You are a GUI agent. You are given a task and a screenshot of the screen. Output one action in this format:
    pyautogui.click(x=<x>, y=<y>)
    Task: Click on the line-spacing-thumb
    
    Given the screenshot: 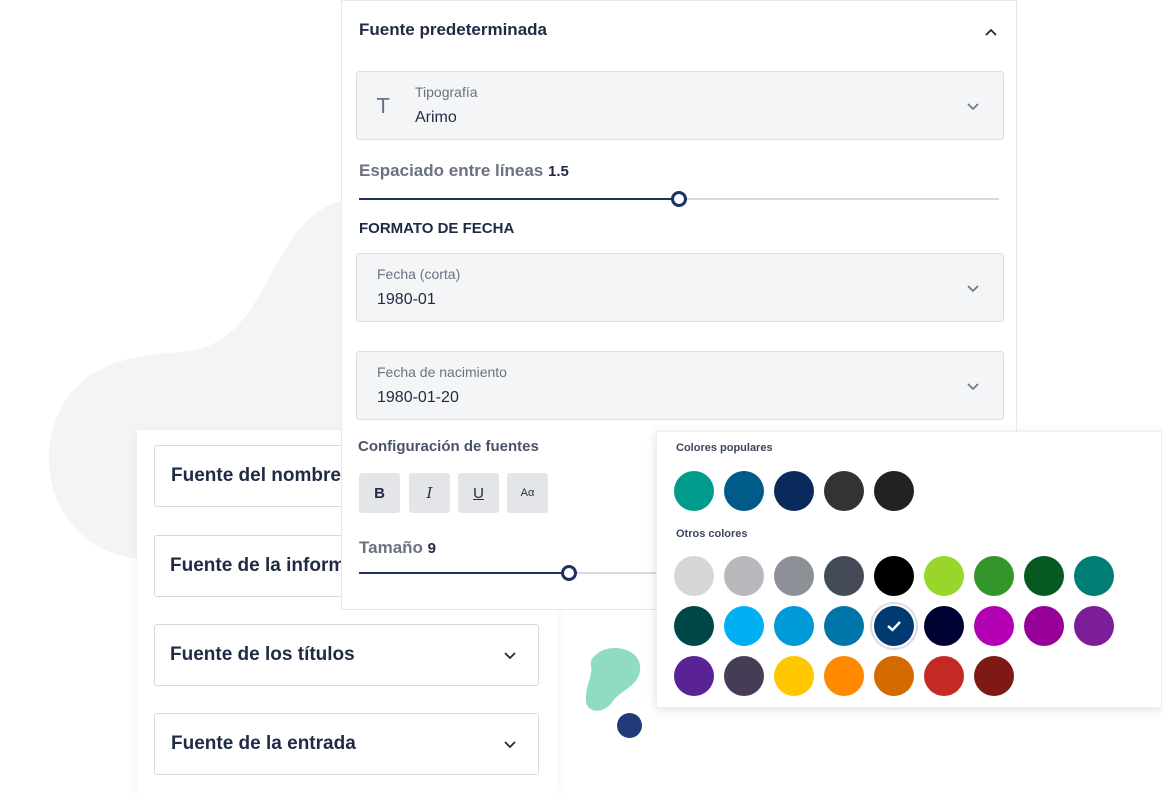 What is the action you would take?
    pyautogui.click(x=679, y=199)
    